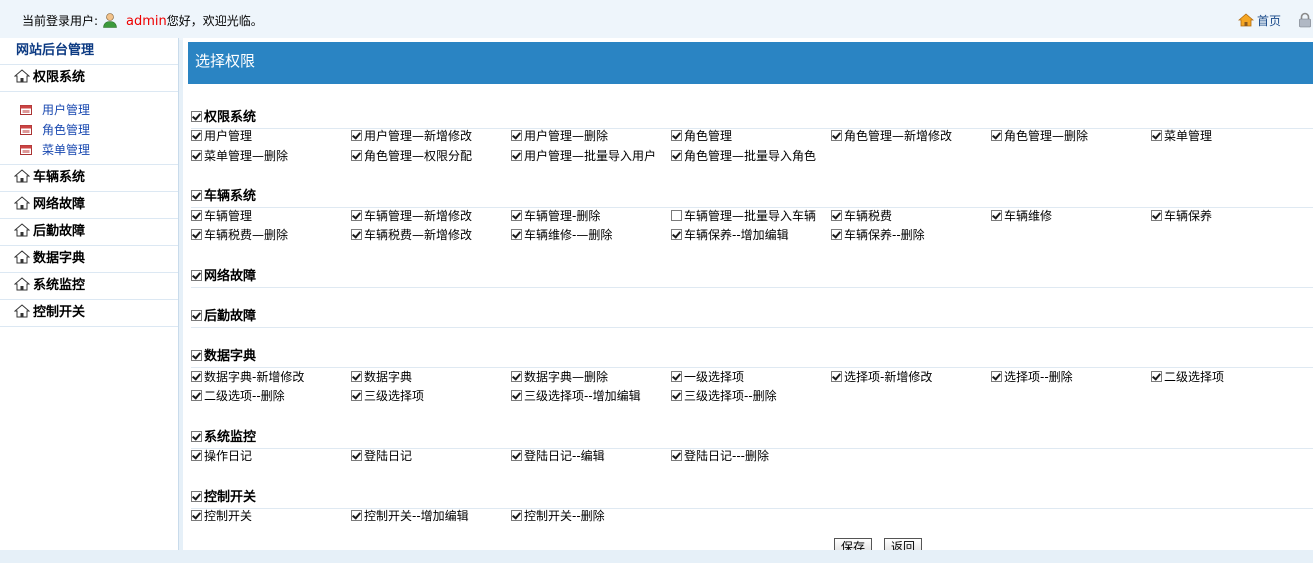 Image resolution: width=1313 pixels, height=563 pixels. Describe the element at coordinates (223, 314) in the screenshot. I see `section-title: 后勤故障` at that location.